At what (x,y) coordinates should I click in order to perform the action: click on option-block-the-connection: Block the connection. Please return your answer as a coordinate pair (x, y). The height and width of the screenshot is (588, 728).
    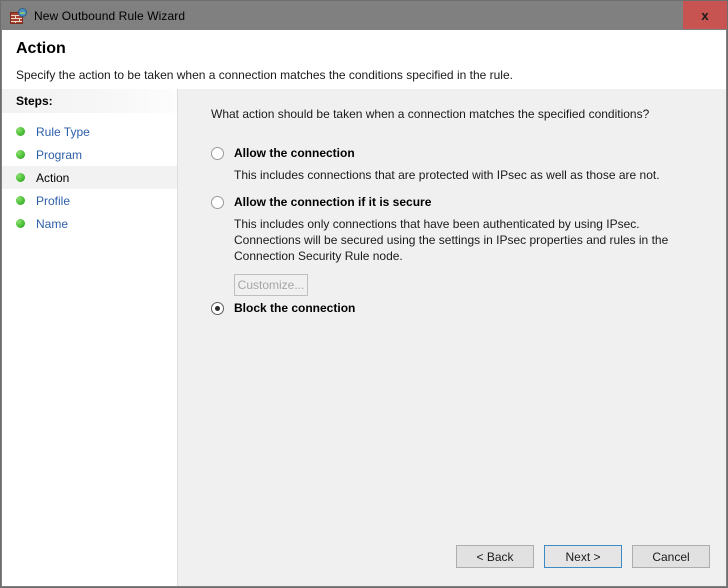
    Looking at the image, I should click on (460, 308).